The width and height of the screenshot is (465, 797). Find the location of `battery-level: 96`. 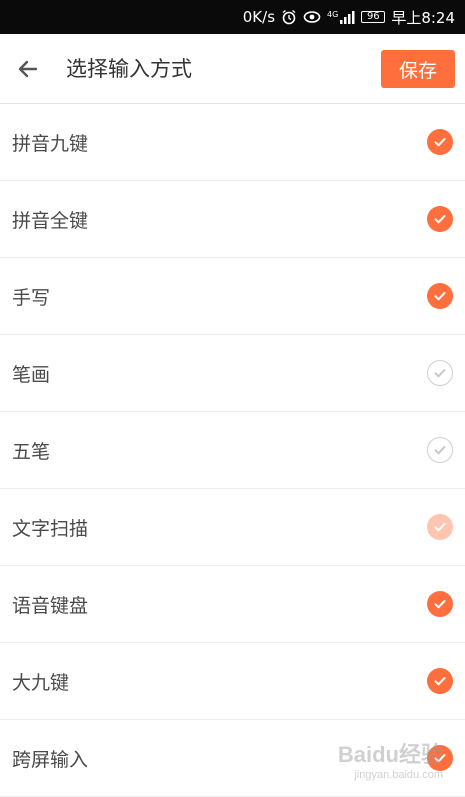

battery-level: 96 is located at coordinates (373, 16).